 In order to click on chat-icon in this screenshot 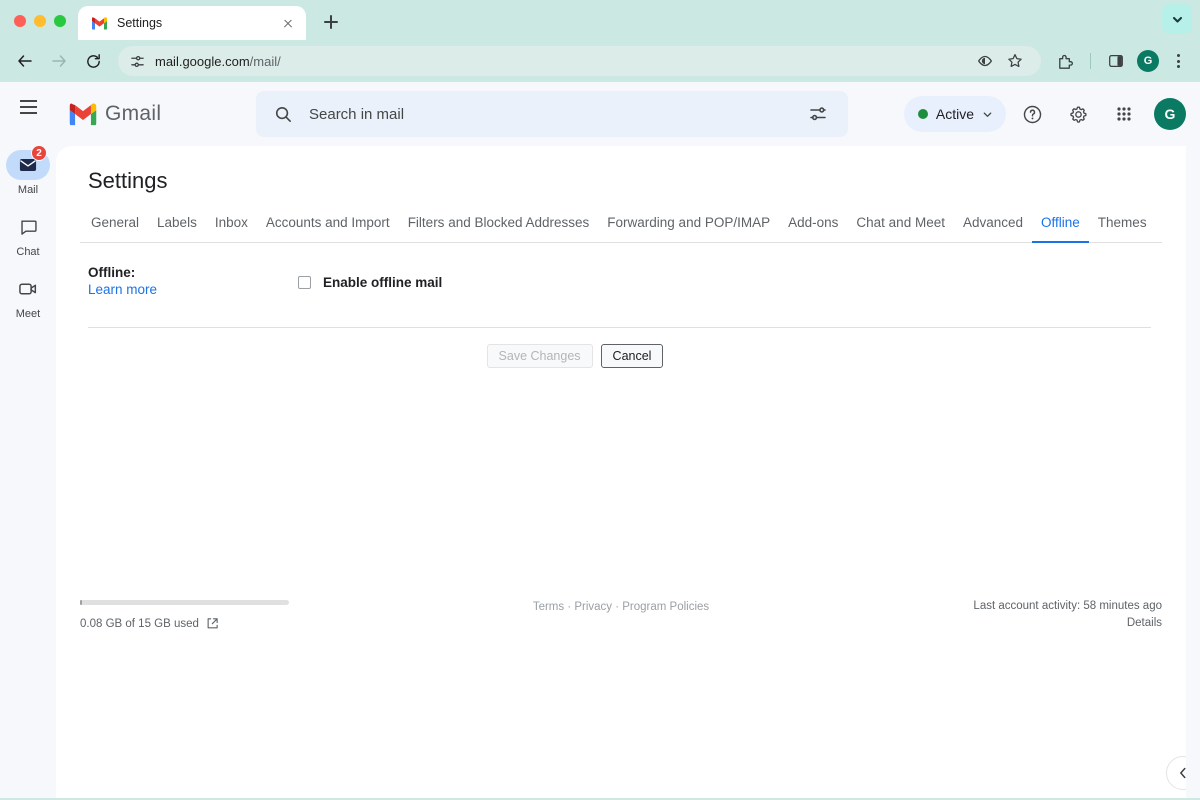, I will do `click(28, 227)`.